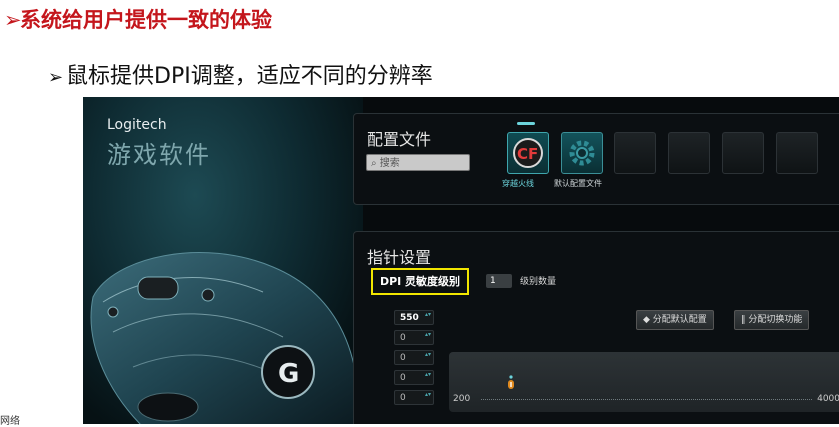  Describe the element at coordinates (772, 320) in the screenshot. I see `assign-switch-button: ‖ 分配切换功能` at that location.